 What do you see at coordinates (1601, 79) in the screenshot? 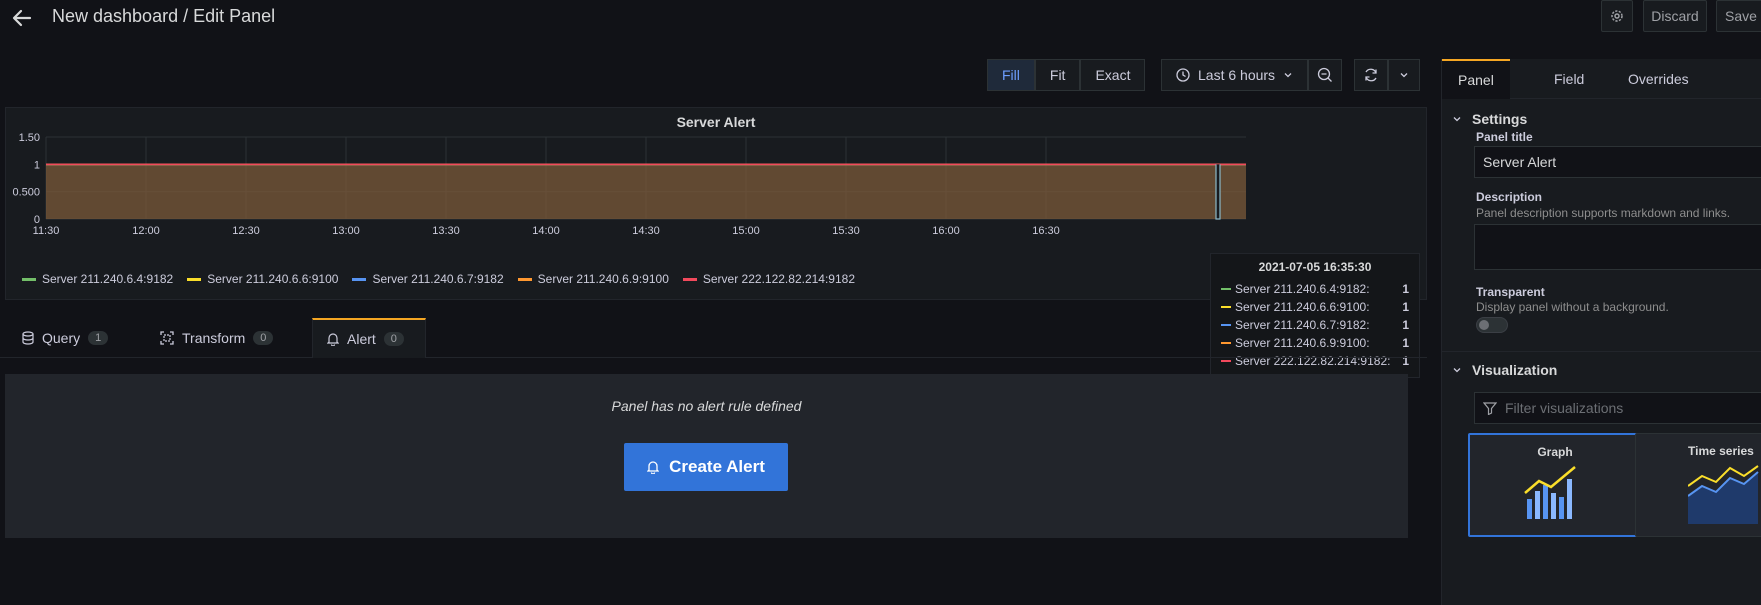
I see `options-tabs: Panel Field Overrides` at bounding box center [1601, 79].